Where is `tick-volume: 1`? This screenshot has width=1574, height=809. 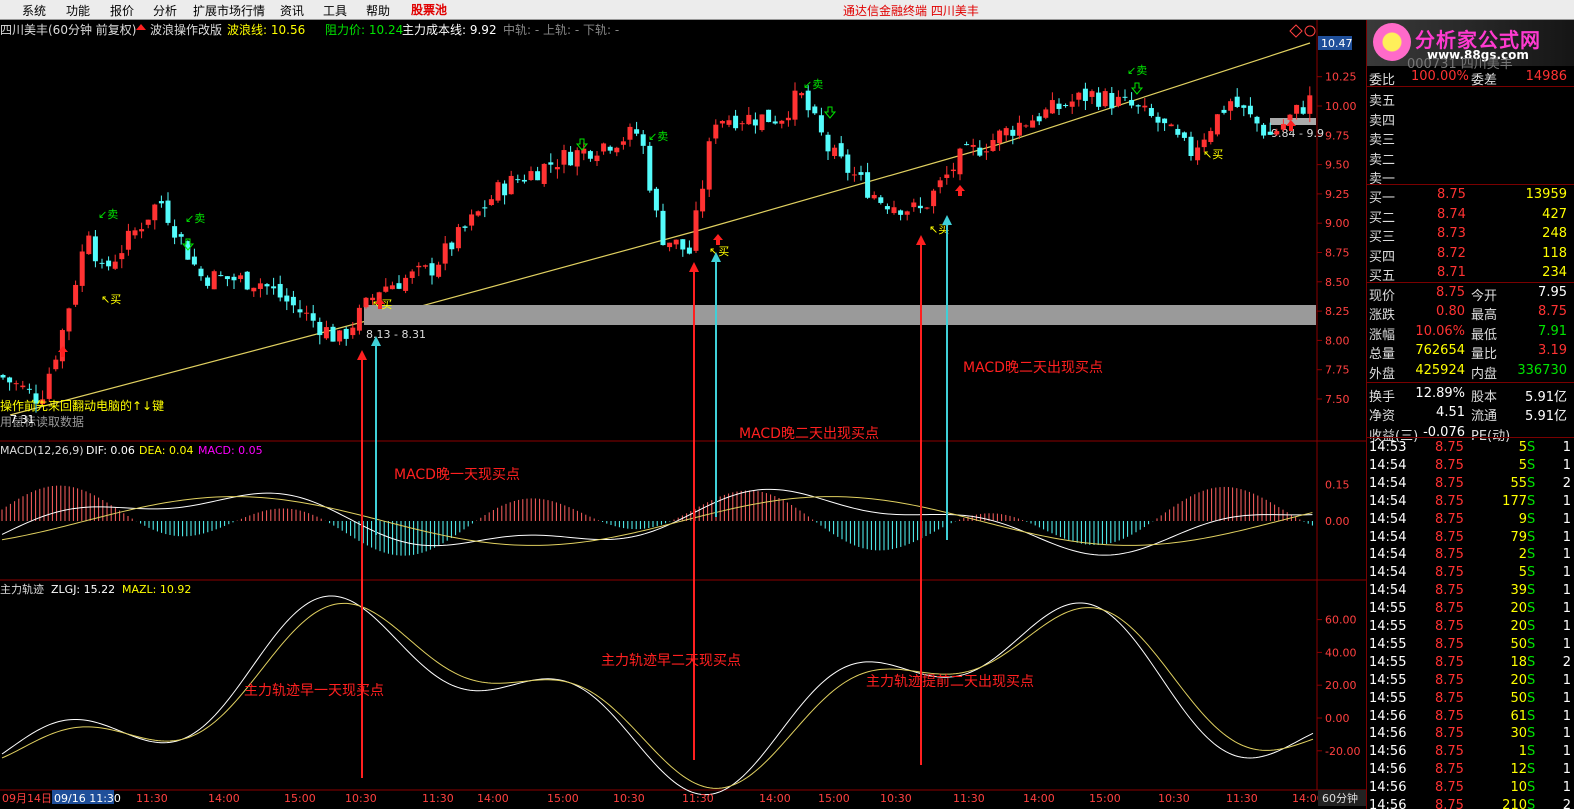
tick-volume: 1 is located at coordinates (1522, 752).